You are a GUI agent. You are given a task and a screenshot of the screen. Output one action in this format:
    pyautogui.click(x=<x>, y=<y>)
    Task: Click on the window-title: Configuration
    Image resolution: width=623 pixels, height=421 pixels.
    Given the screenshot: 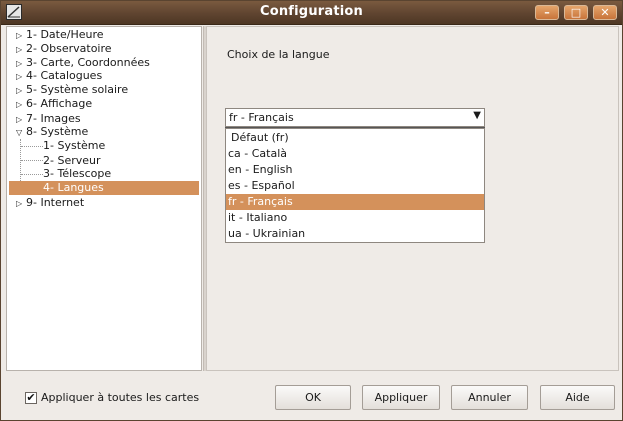 What is the action you would take?
    pyautogui.click(x=311, y=11)
    